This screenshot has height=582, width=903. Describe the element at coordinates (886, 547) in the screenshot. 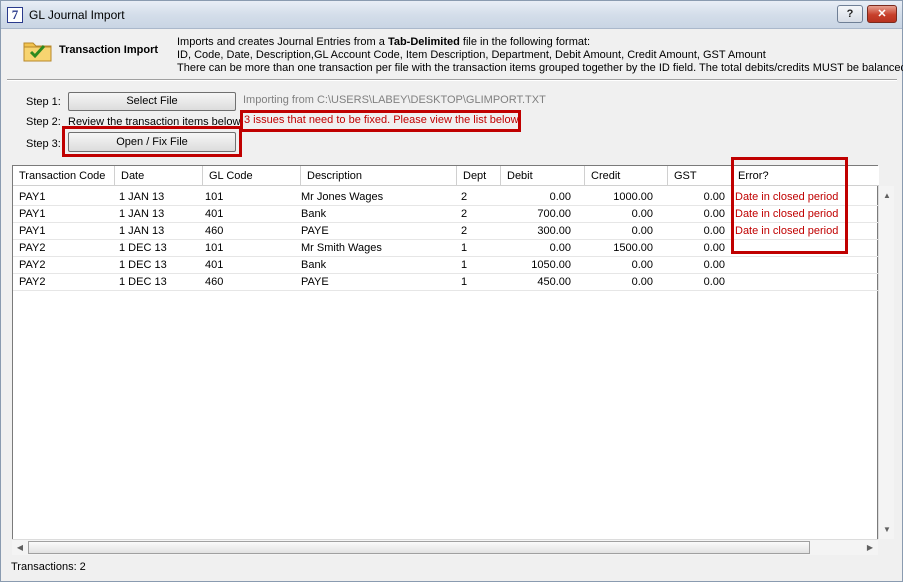

I see `scrollbar-corner` at that location.